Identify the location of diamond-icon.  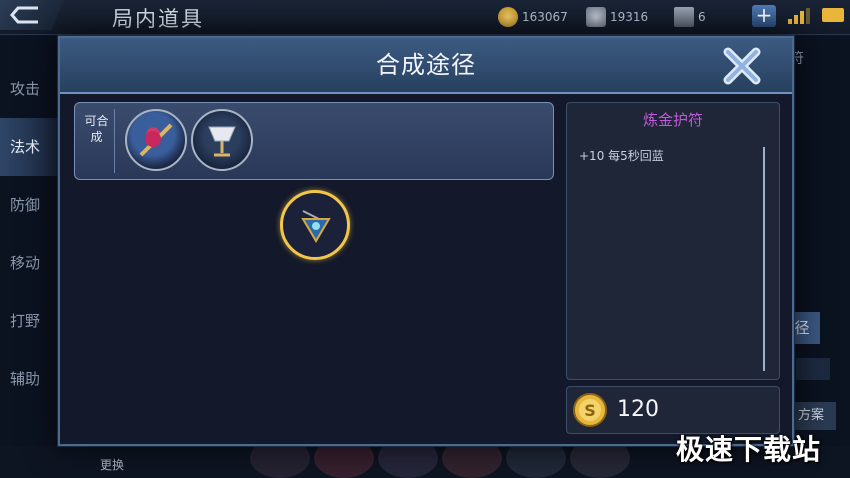
(596, 17).